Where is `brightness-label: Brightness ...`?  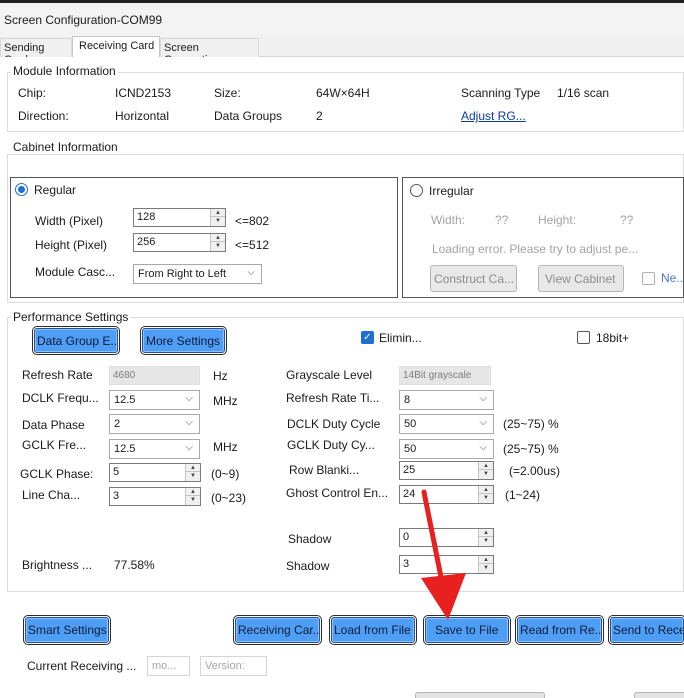
brightness-label: Brightness ... is located at coordinates (57, 565).